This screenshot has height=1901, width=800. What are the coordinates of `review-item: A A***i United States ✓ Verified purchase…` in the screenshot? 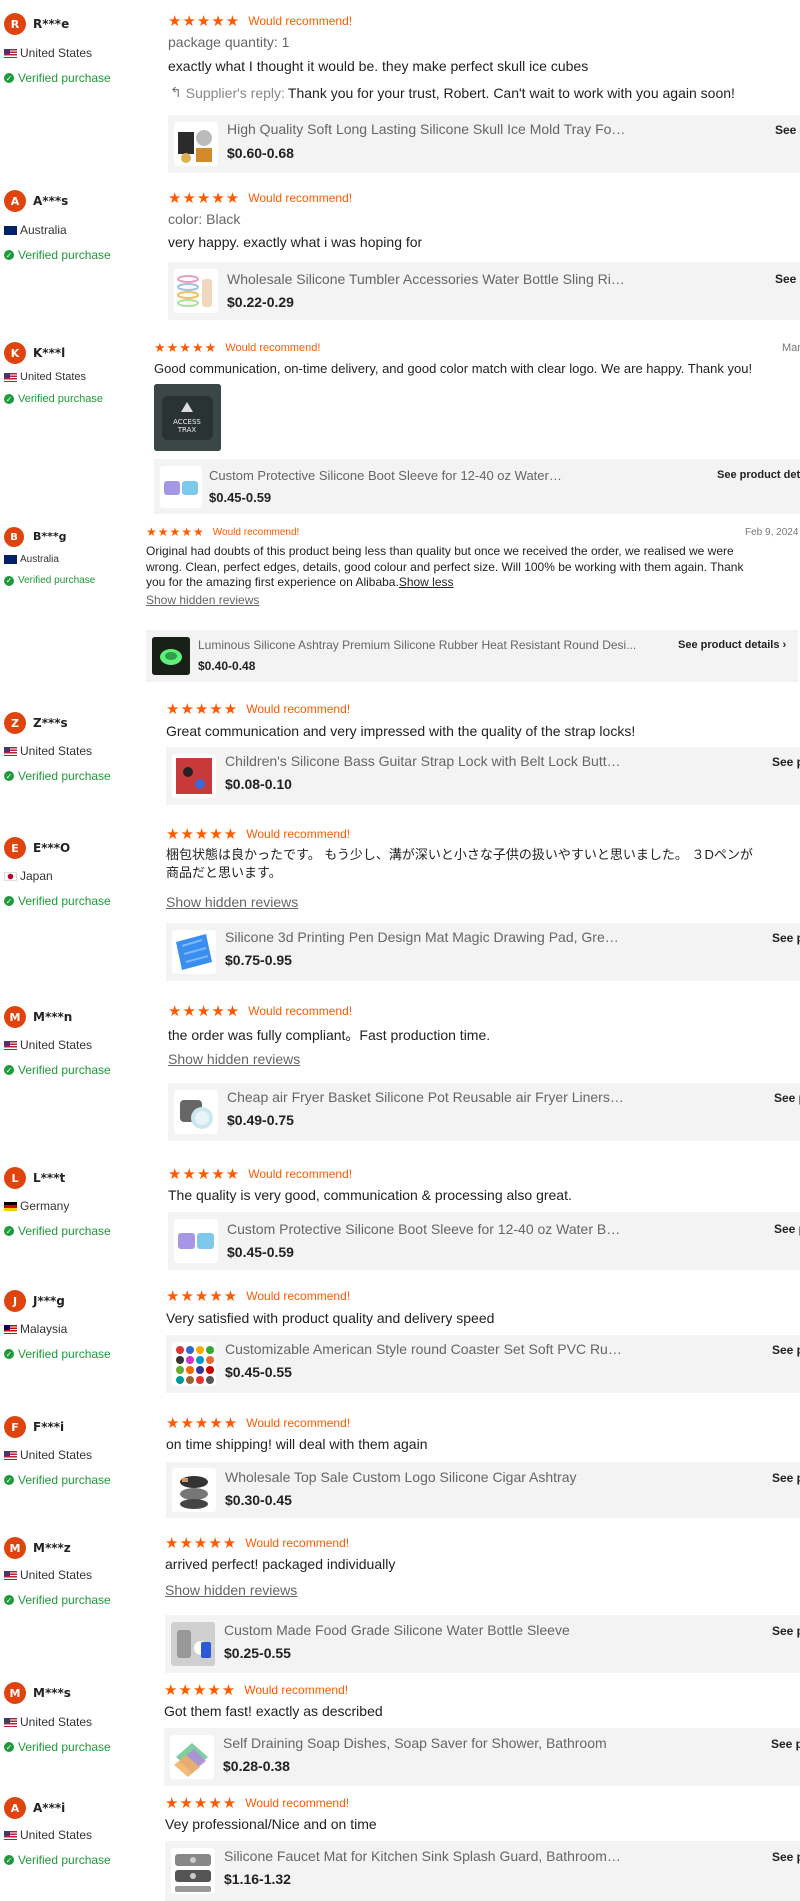 It's located at (400, 1841).